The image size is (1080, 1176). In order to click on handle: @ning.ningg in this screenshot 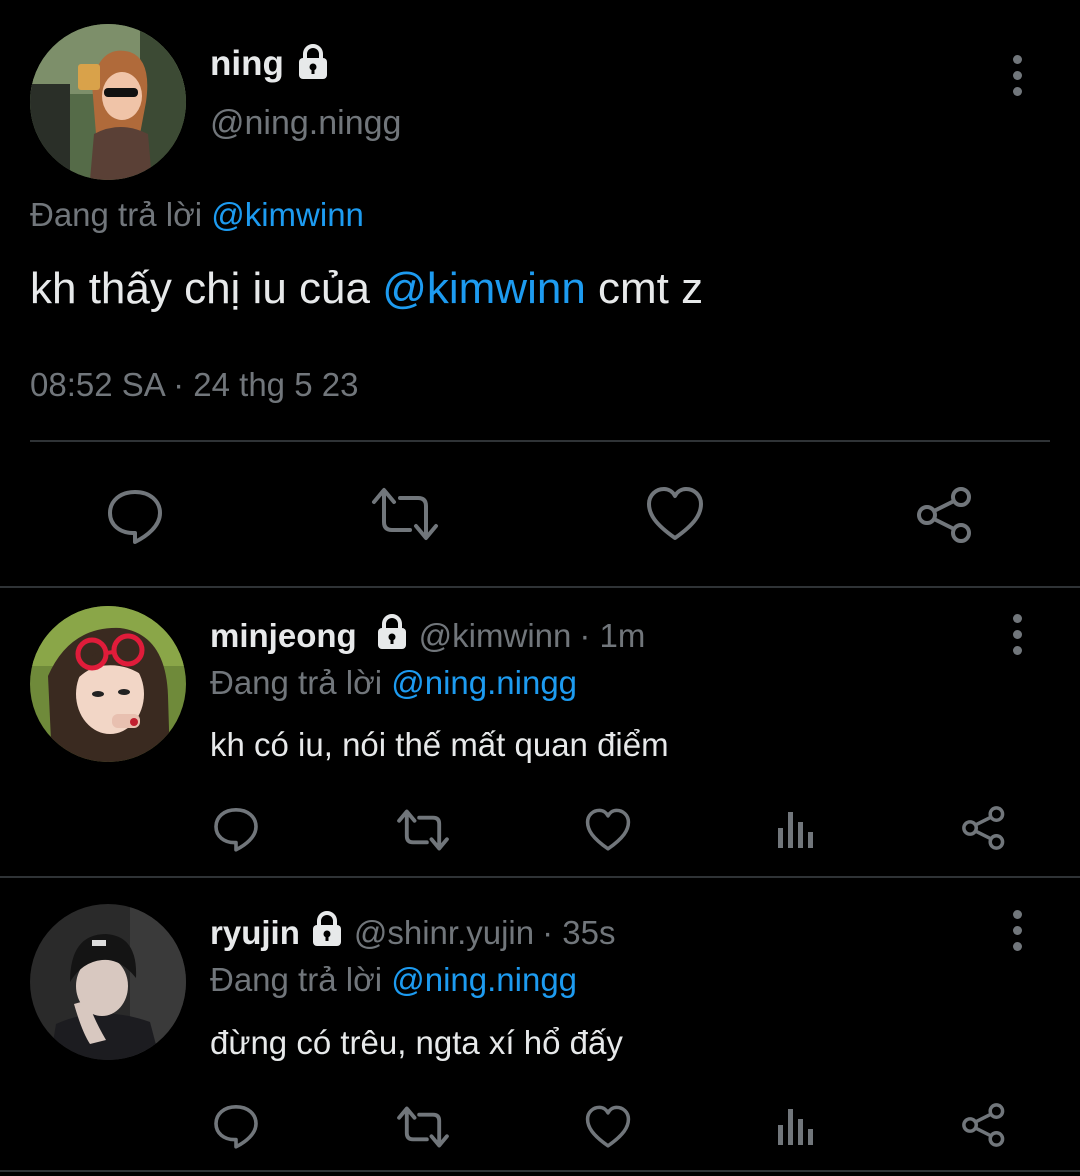, I will do `click(305, 123)`.